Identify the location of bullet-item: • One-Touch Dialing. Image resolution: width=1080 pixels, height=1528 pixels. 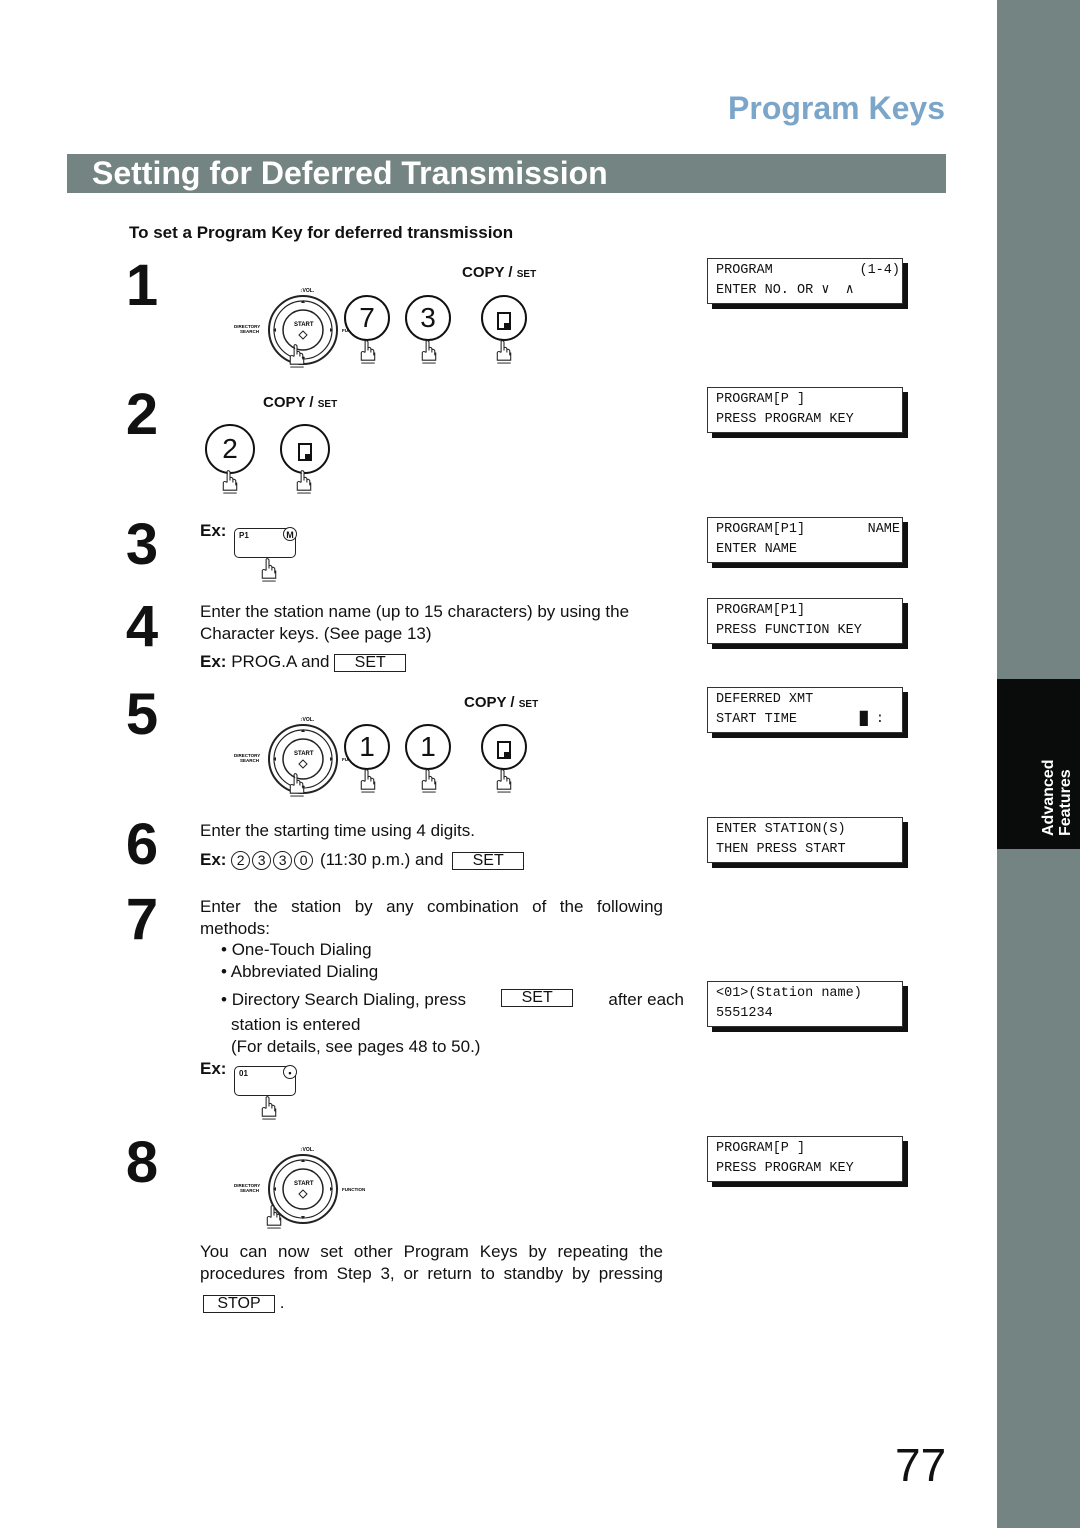
(296, 949).